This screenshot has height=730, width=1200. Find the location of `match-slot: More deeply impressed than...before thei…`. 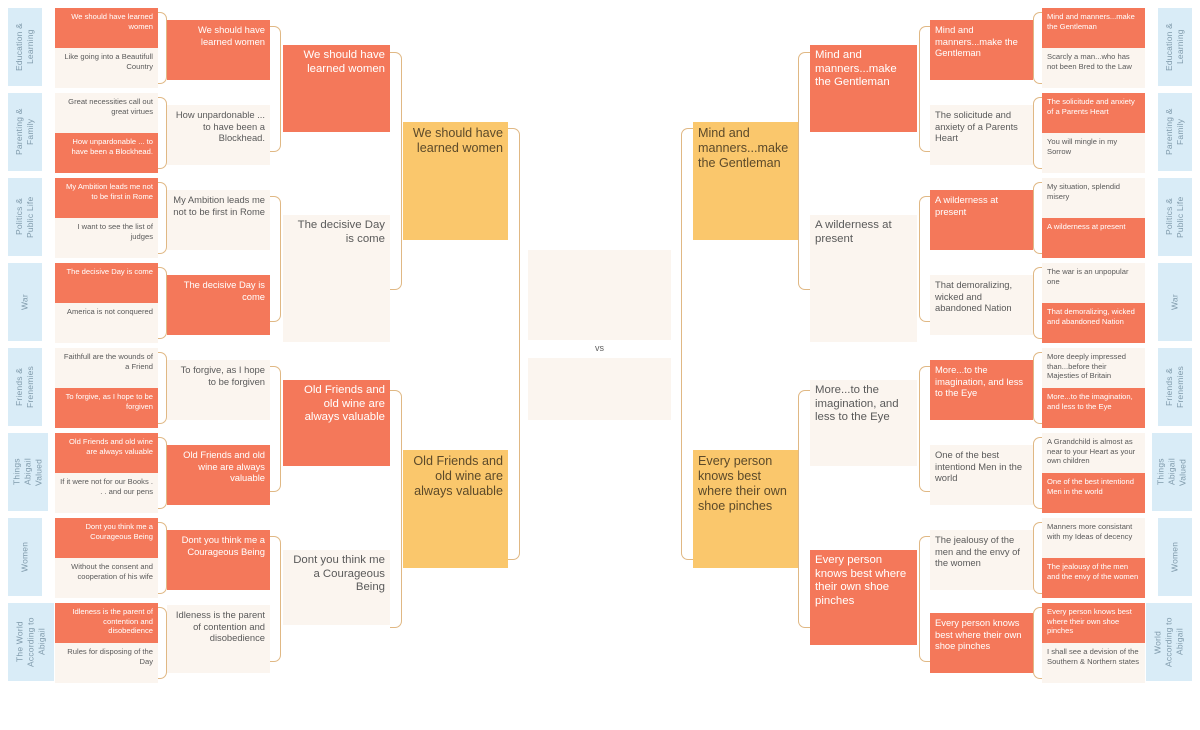

match-slot: More deeply impressed than...before thei… is located at coordinates (1093, 368).